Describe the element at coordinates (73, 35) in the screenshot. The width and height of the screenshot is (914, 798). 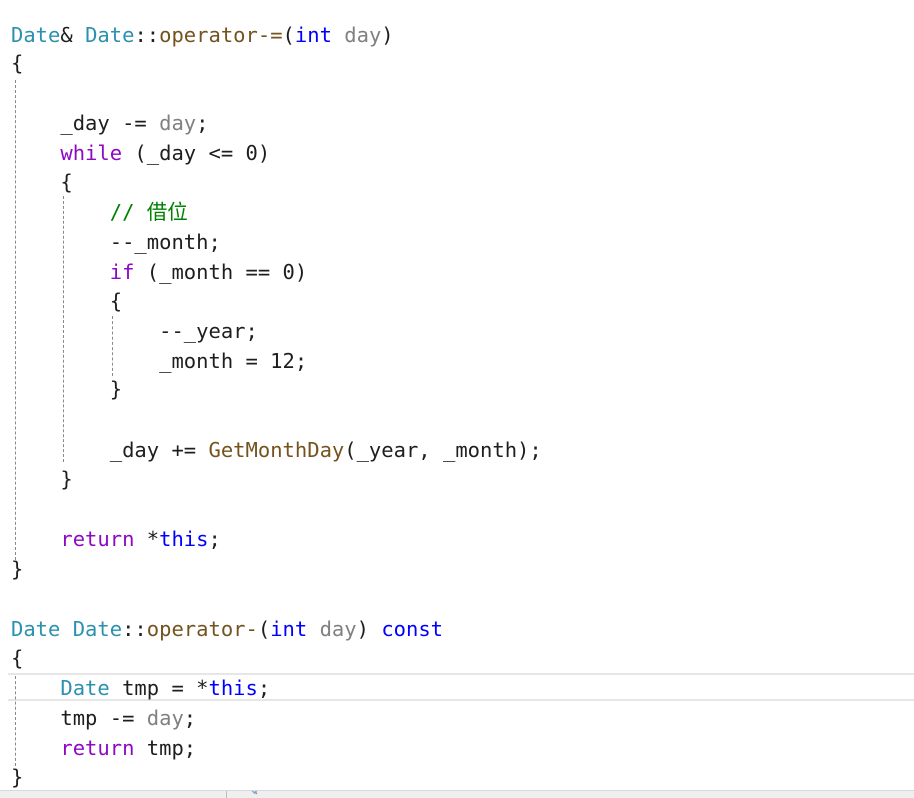
I see `code-token: &` at that location.